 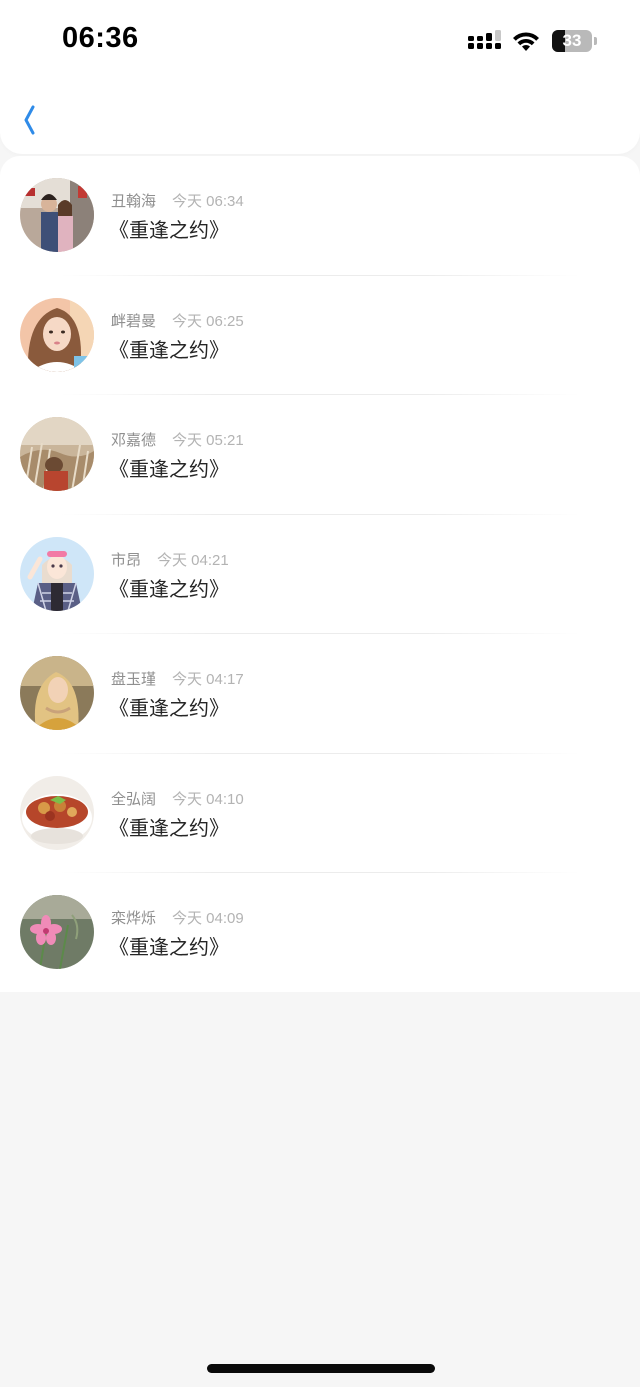 I want to click on nav-bar, so click(x=320, y=117).